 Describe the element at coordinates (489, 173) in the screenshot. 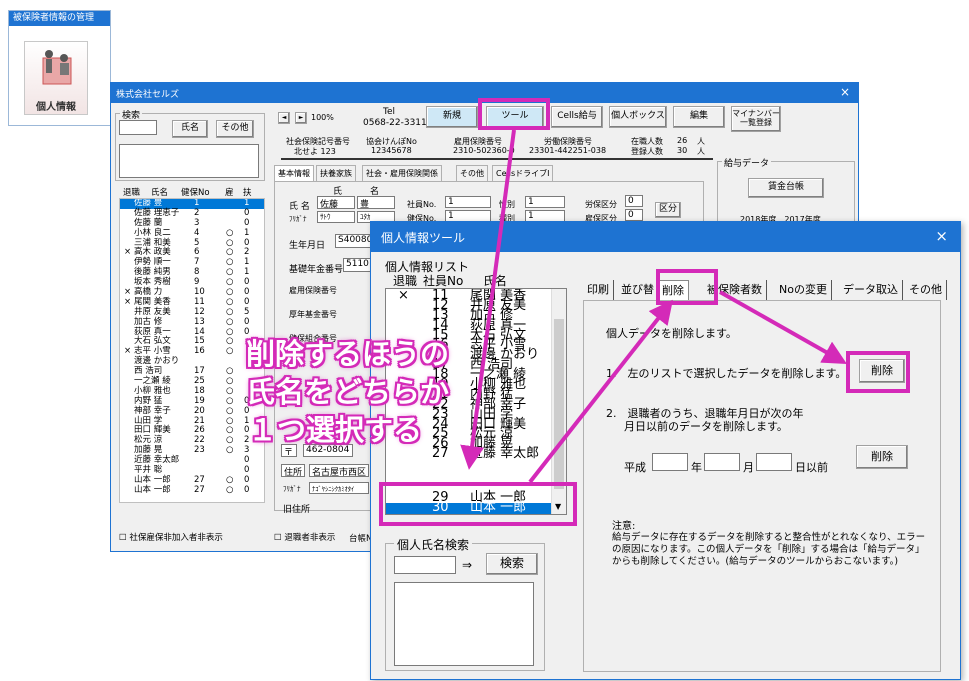

I see `main-tabs: 基本情報 扶養家族 社会・雇用保険関係 その他 CellsドライブI` at that location.